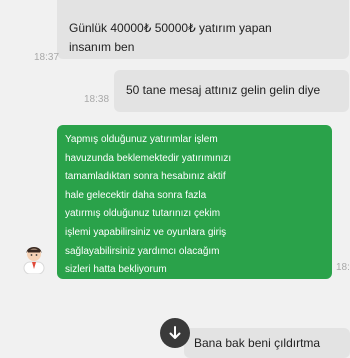 This screenshot has height=358, width=350. I want to click on message-bubble-incoming: 50 tane mesaj attınız gelin gelin diye, so click(231, 91).